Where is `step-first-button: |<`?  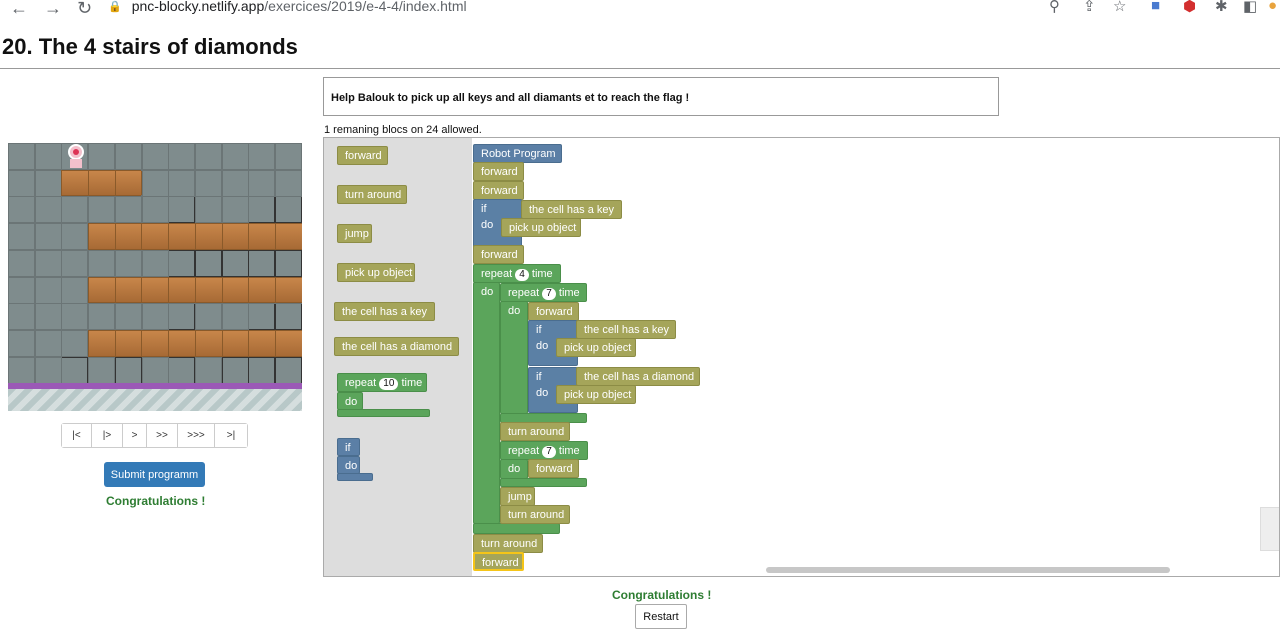
step-first-button: |< is located at coordinates (77, 435).